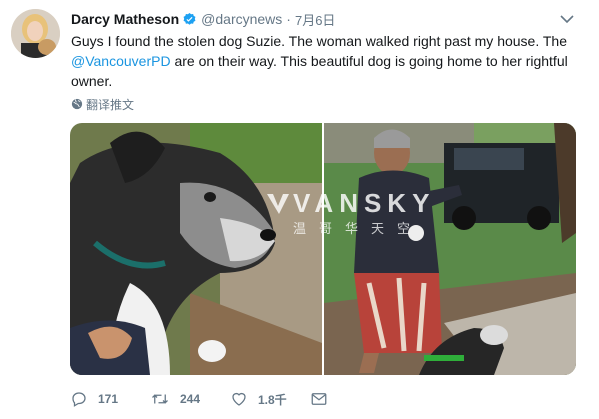 The height and width of the screenshot is (419, 599). I want to click on author-handle: @darcynews, so click(241, 19).